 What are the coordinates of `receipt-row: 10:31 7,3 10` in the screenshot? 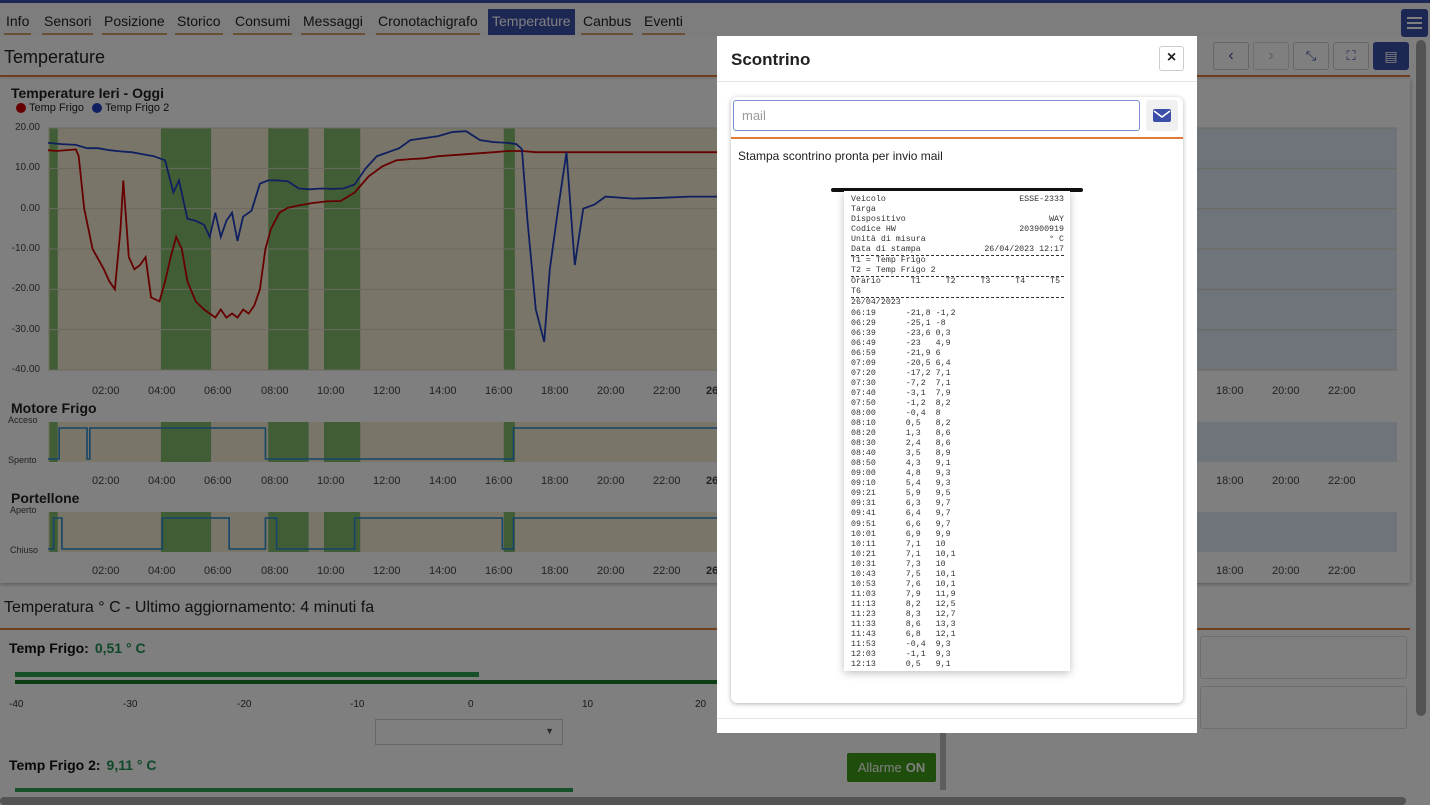 It's located at (898, 564).